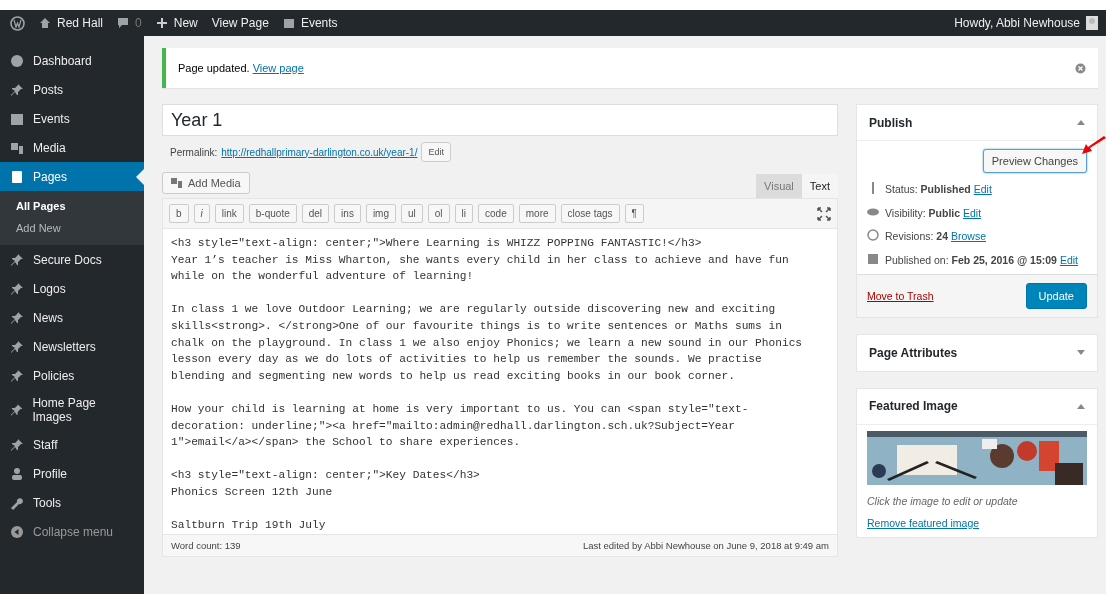  Describe the element at coordinates (72, 228) in the screenshot. I see `submenu-item: Add New` at that location.